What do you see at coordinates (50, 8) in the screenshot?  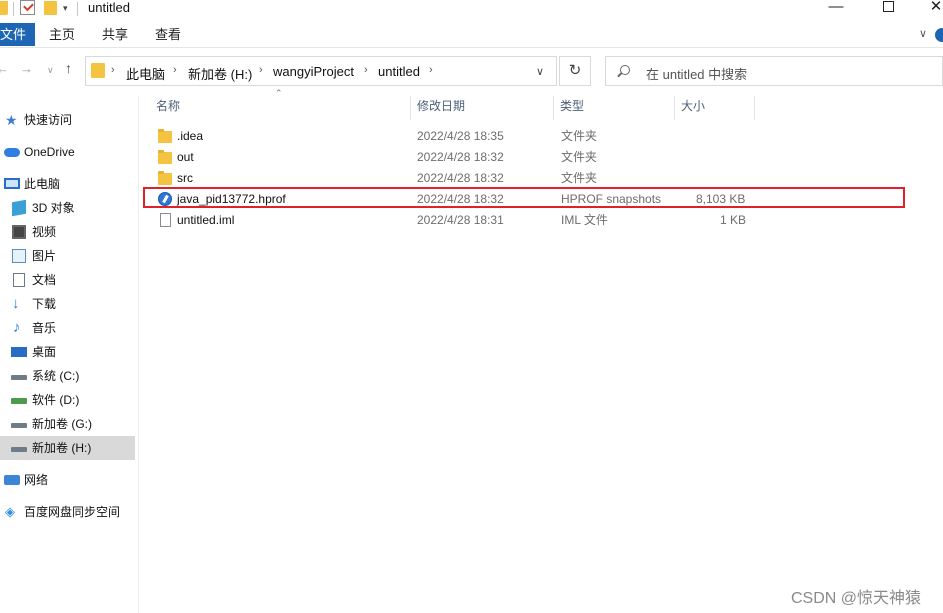 I see `new-folder-icon` at bounding box center [50, 8].